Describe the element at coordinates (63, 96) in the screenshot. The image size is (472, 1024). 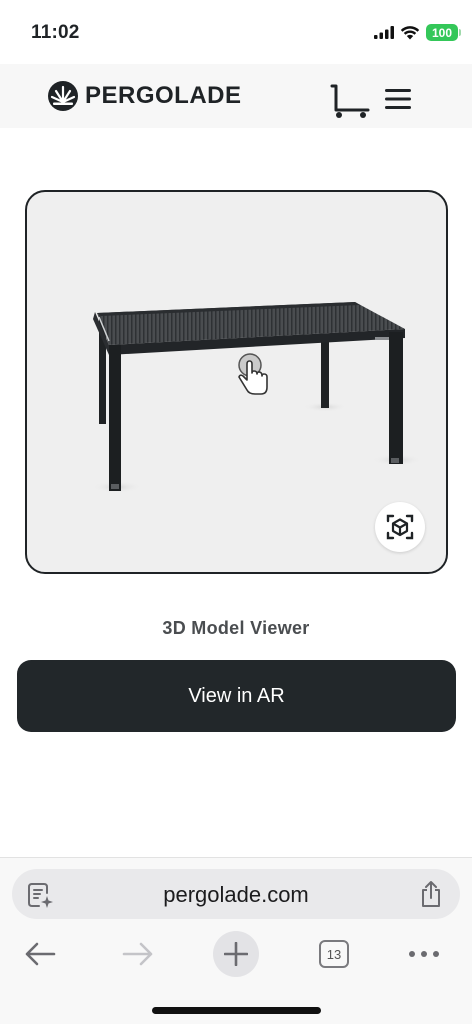
I see `logo-icon` at that location.